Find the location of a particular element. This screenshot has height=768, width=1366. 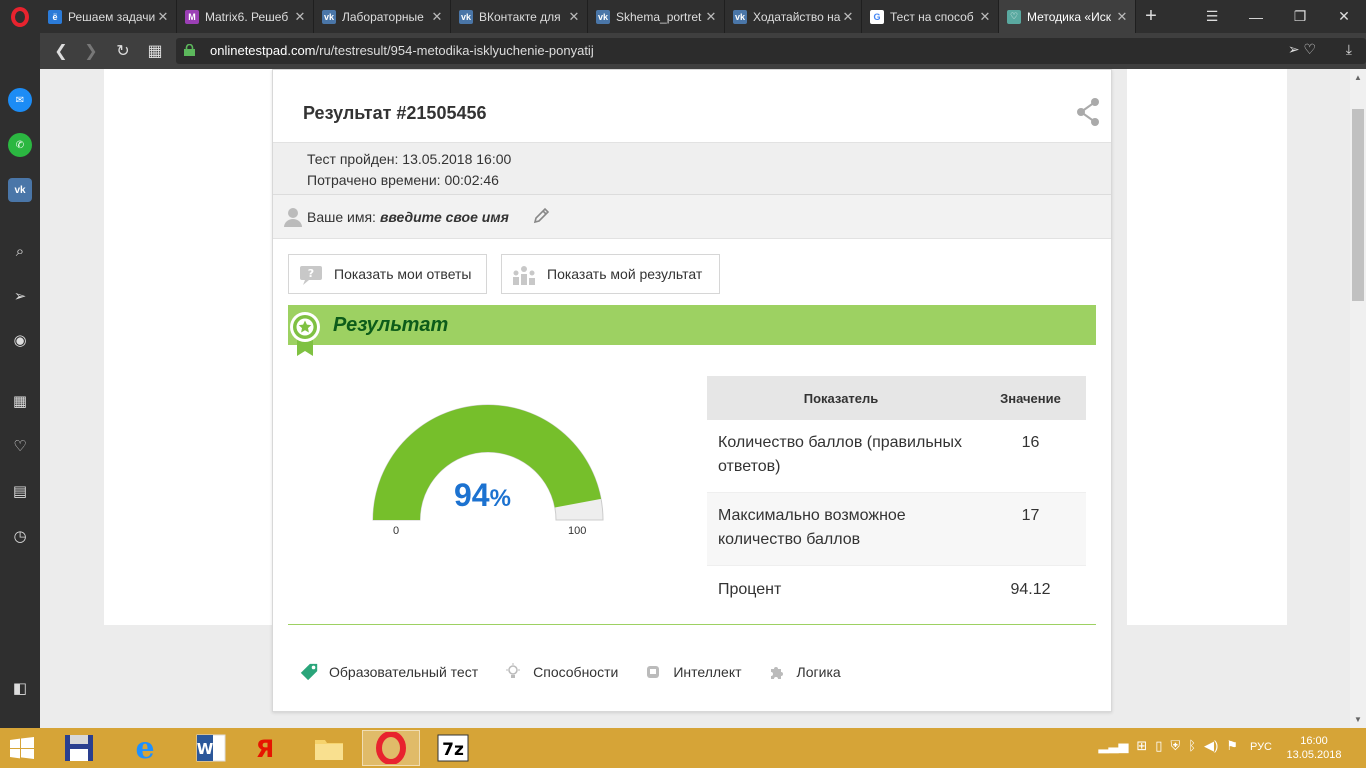

tab-active: ♡ Методика «Иск ✕ is located at coordinates (1067, 16).